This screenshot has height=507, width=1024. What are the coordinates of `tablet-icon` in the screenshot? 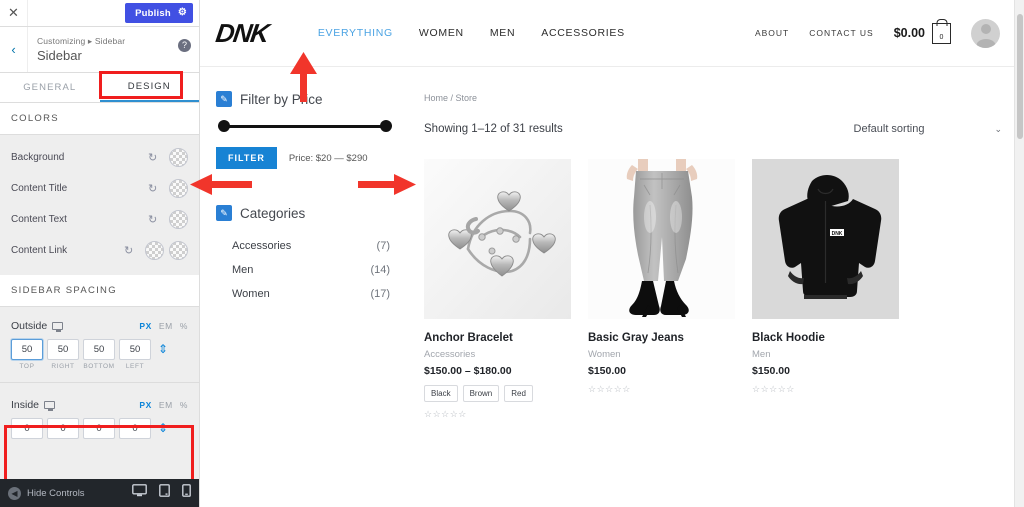 It's located at (164, 493).